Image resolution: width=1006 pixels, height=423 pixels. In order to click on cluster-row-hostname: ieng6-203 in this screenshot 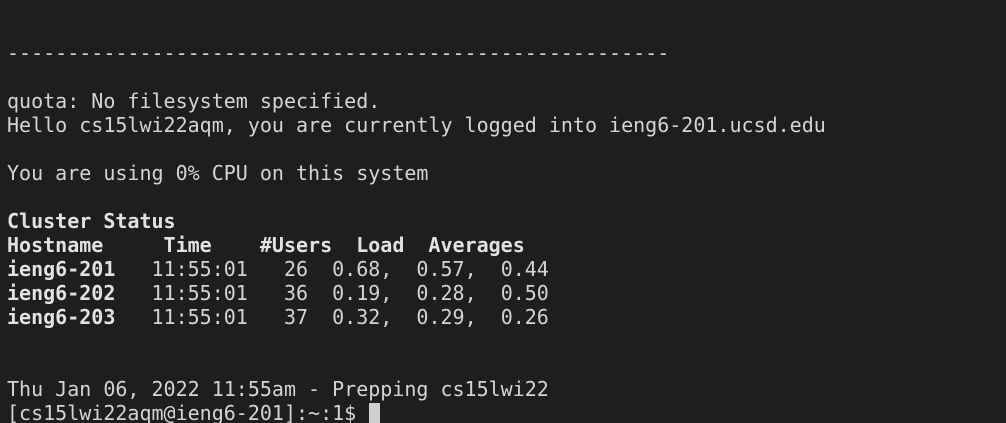, I will do `click(61, 317)`.